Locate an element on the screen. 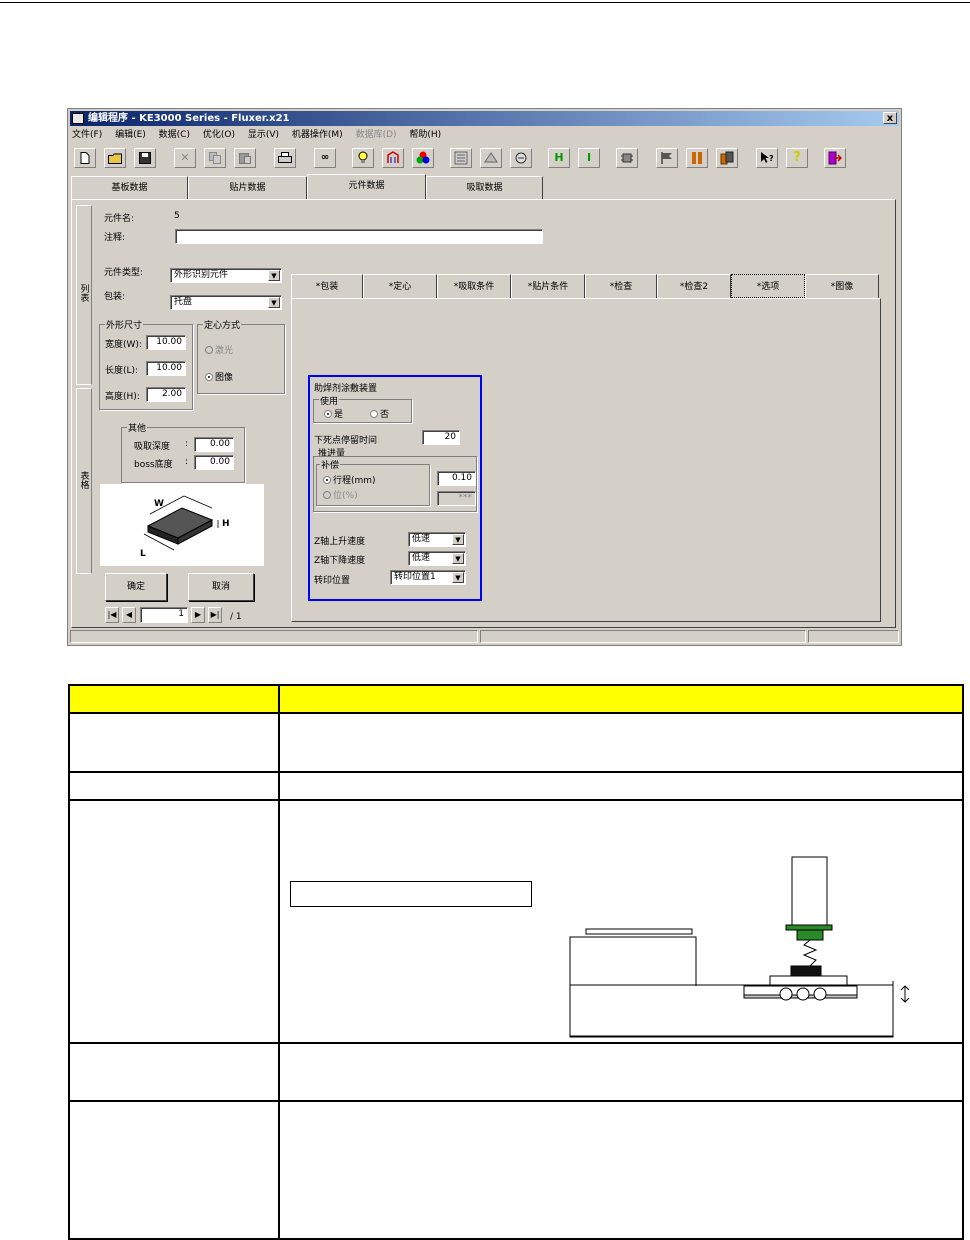 The width and height of the screenshot is (970, 1240). tab-board-data: 基板数据 is located at coordinates (129, 187).